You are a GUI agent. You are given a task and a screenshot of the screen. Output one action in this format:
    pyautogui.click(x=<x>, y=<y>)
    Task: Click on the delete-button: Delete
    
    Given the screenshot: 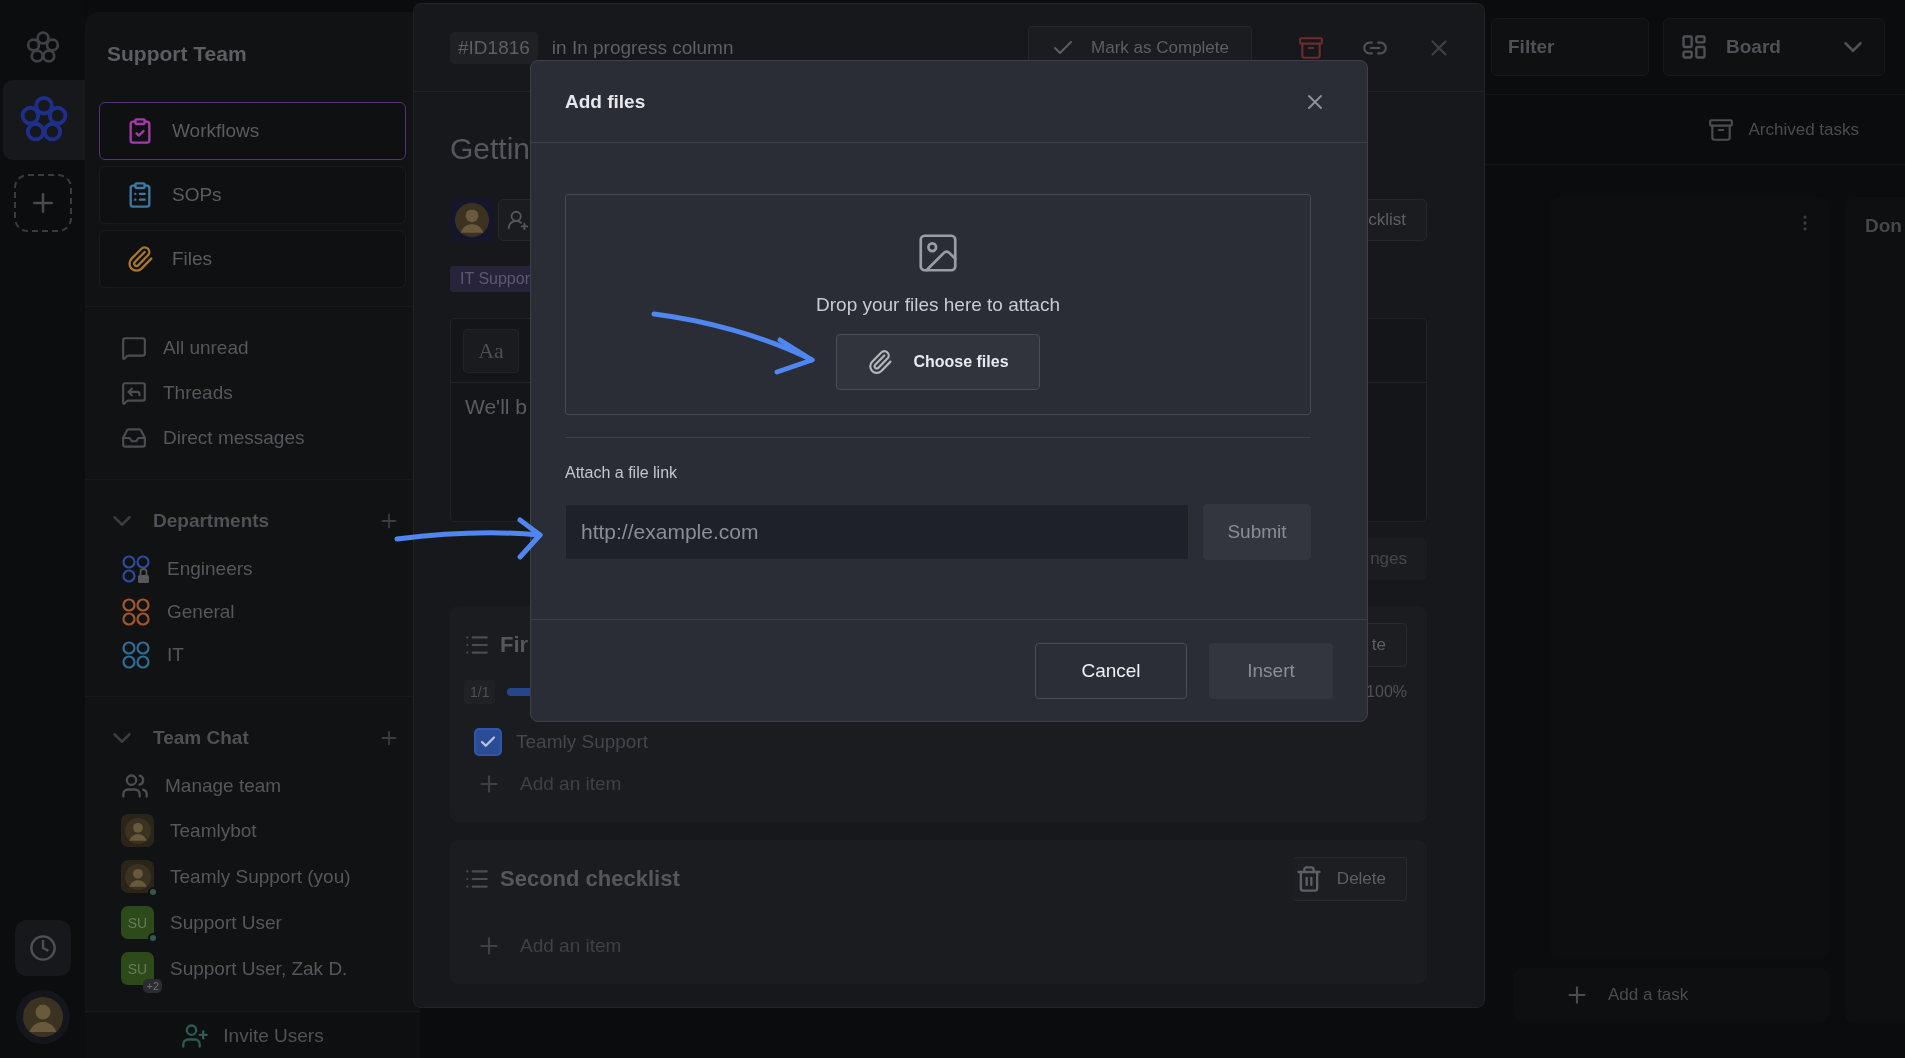 What is the action you would take?
    pyautogui.click(x=1349, y=879)
    